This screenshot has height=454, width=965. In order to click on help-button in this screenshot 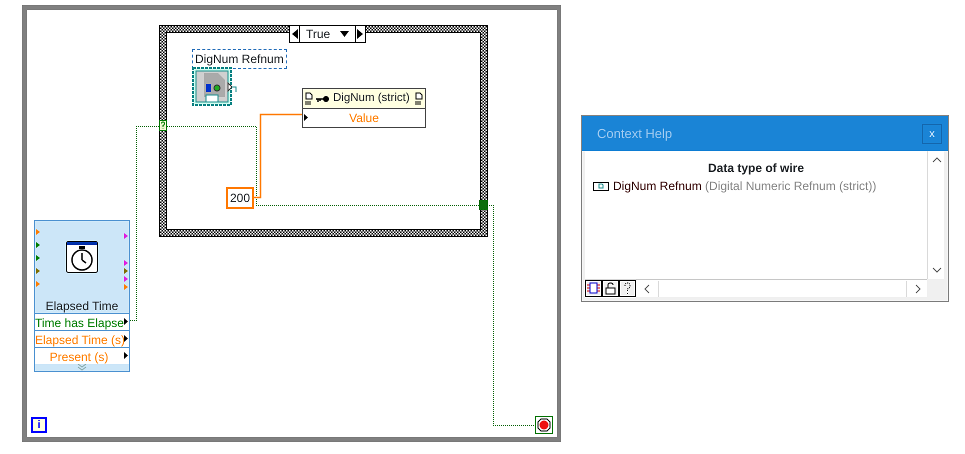, I will do `click(627, 288)`.